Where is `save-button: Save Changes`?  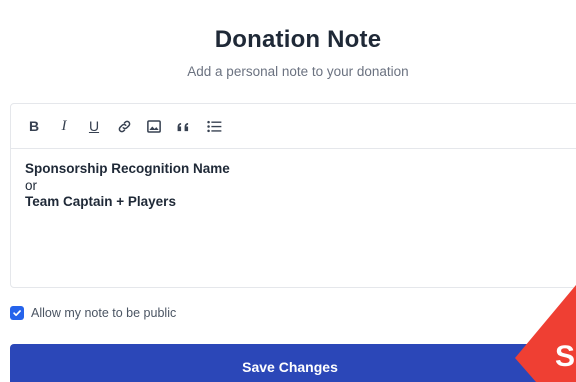 save-button: Save Changes is located at coordinates (293, 363).